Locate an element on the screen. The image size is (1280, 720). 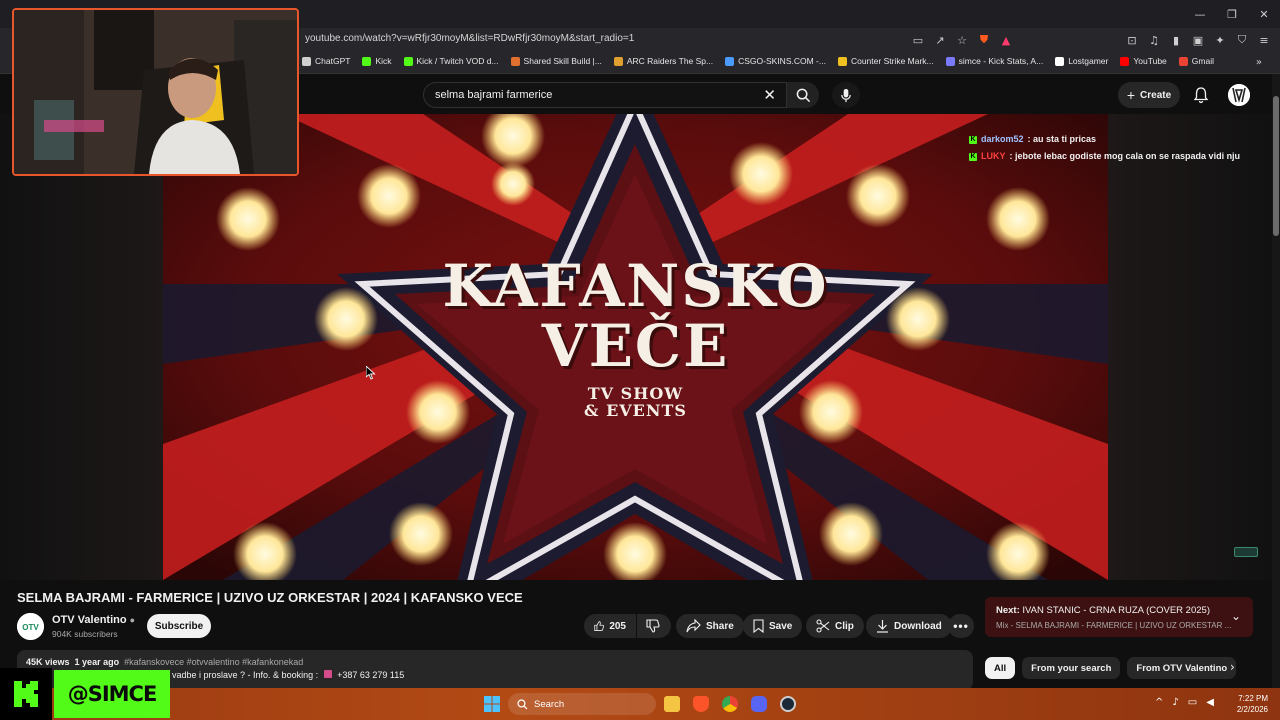
window-controls: — ❐ ✕ is located at coordinates (1232, 14).